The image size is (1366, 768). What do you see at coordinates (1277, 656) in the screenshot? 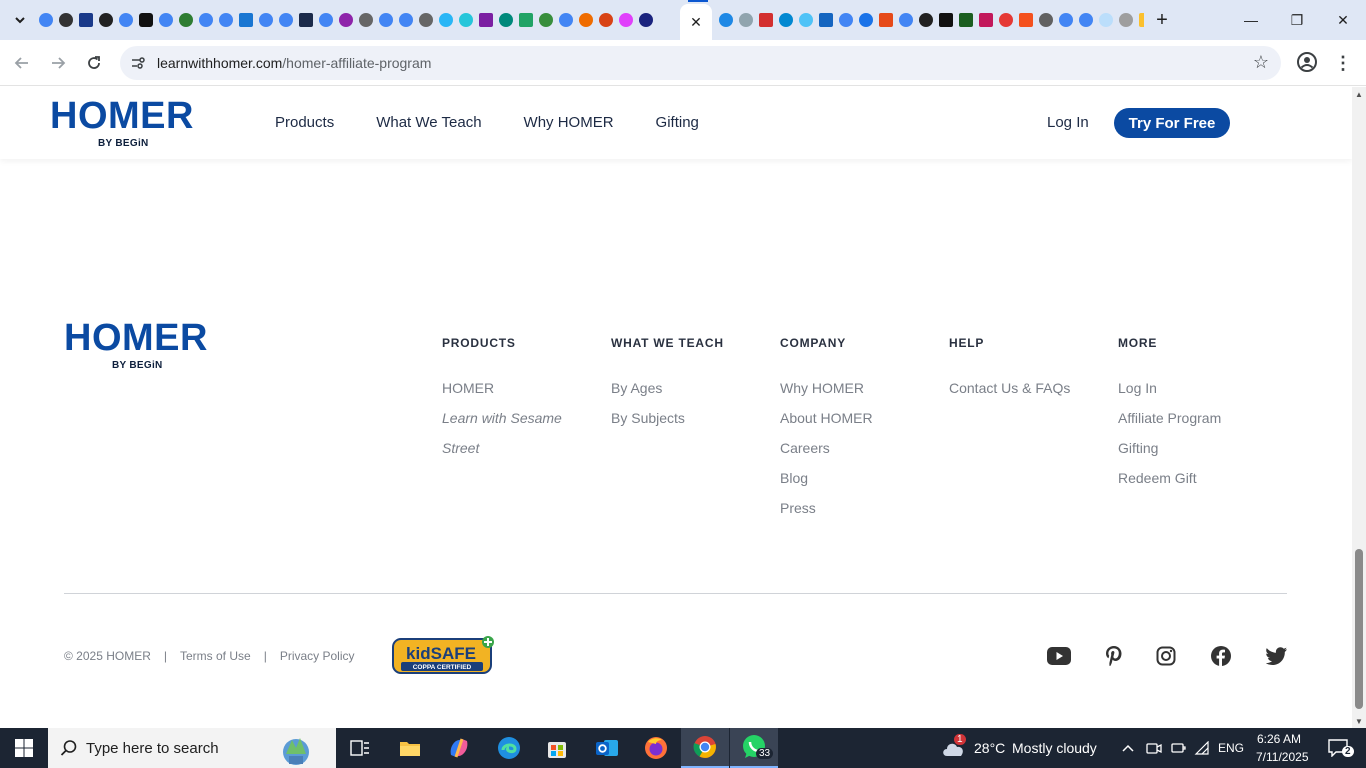
I see `twitter-icon` at bounding box center [1277, 656].